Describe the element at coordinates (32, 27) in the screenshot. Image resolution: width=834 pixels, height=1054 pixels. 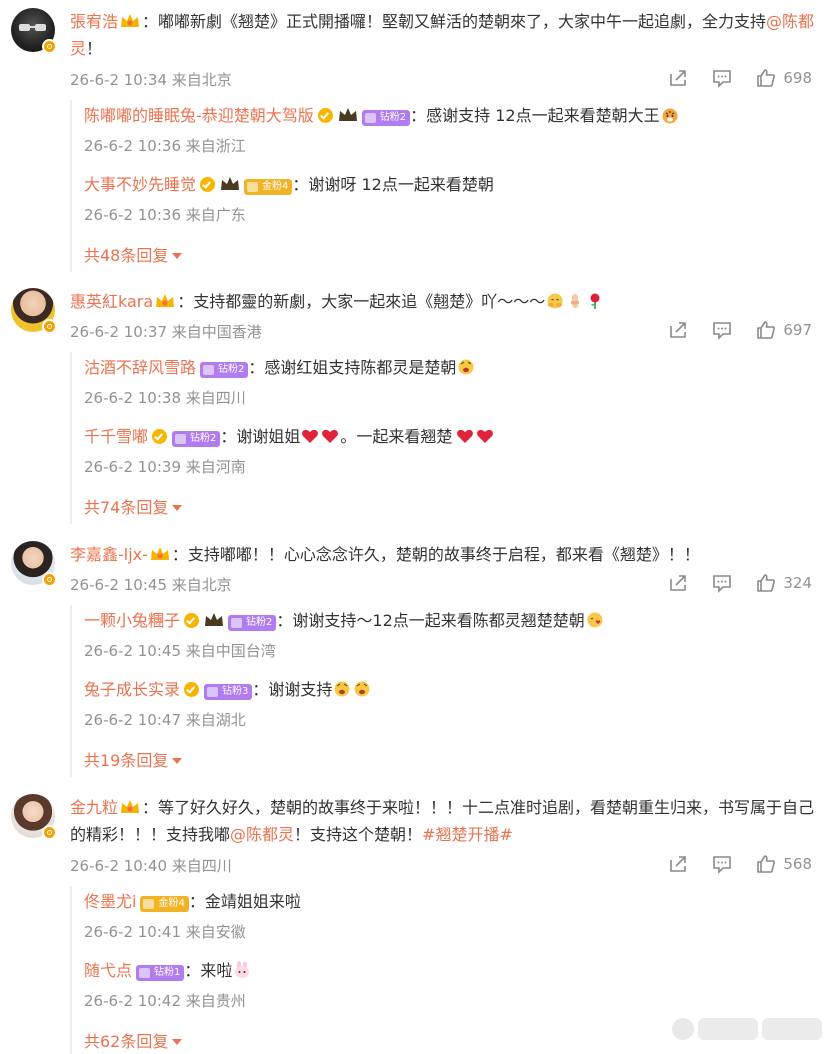
I see `avatar-glasses` at that location.